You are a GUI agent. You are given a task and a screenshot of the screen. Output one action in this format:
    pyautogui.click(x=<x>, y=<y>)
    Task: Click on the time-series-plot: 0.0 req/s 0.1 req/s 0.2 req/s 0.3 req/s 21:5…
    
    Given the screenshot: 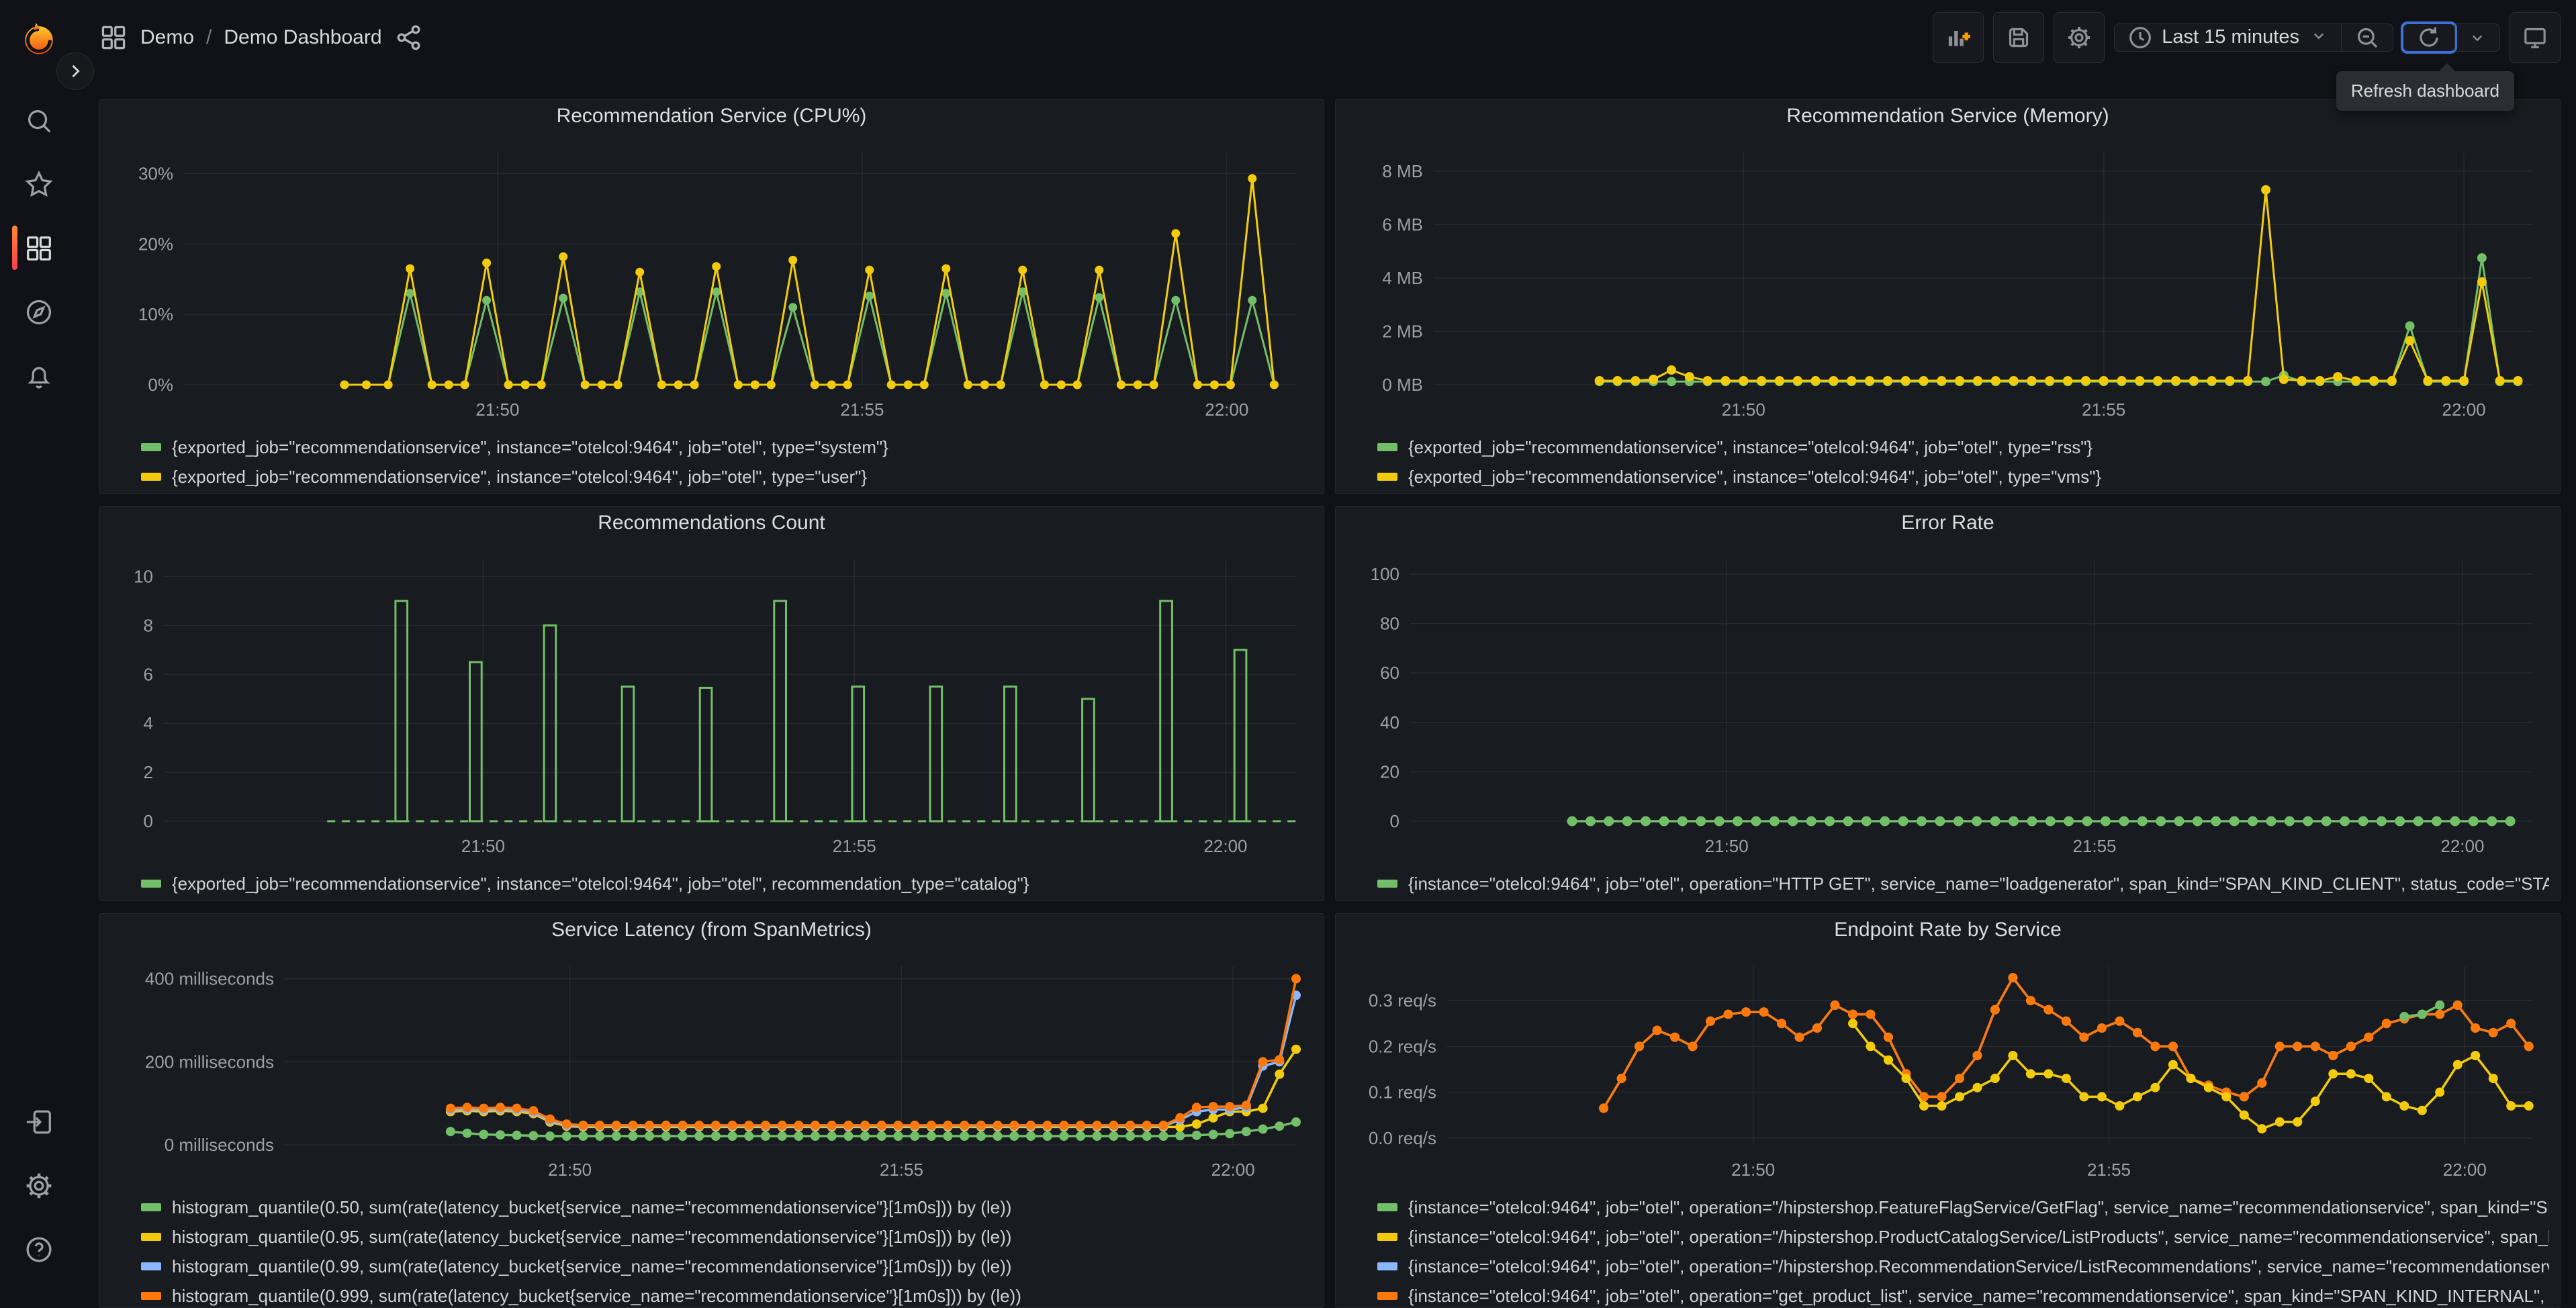 What is the action you would take?
    pyautogui.click(x=1947, y=1066)
    